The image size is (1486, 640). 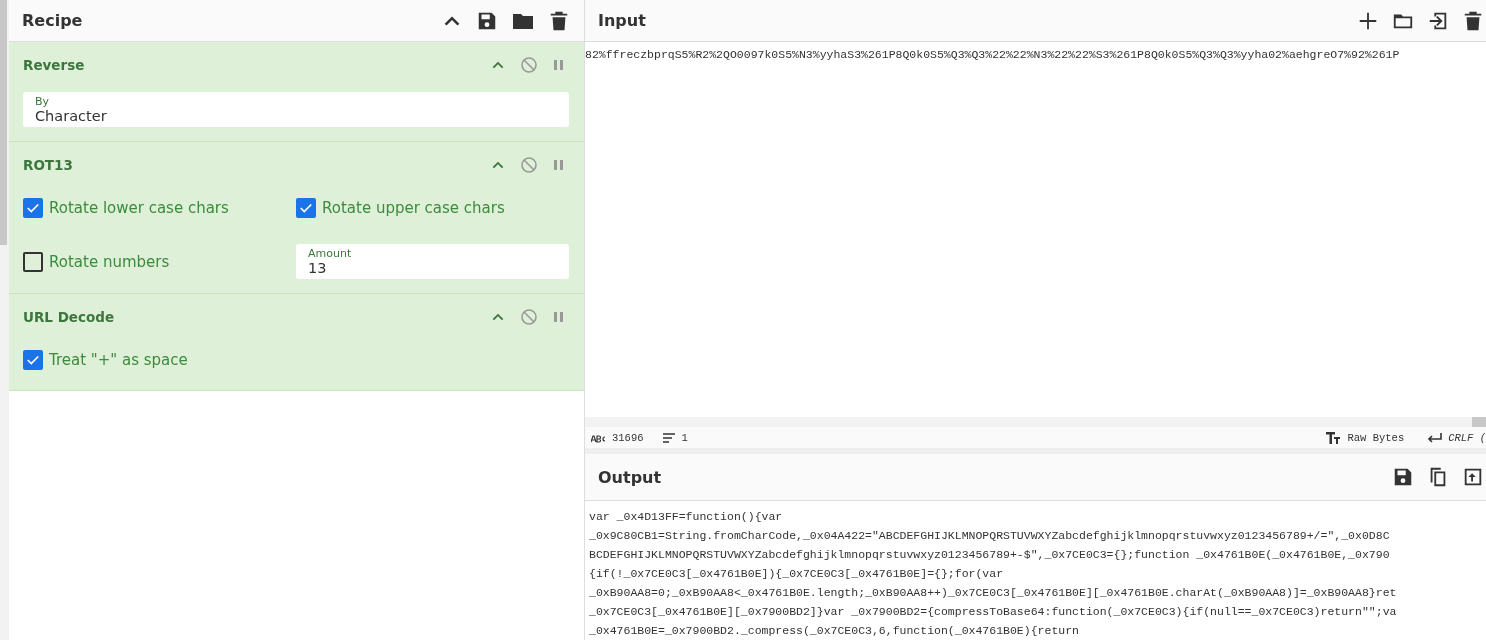 I want to click on panel-title: Input, so click(x=622, y=20).